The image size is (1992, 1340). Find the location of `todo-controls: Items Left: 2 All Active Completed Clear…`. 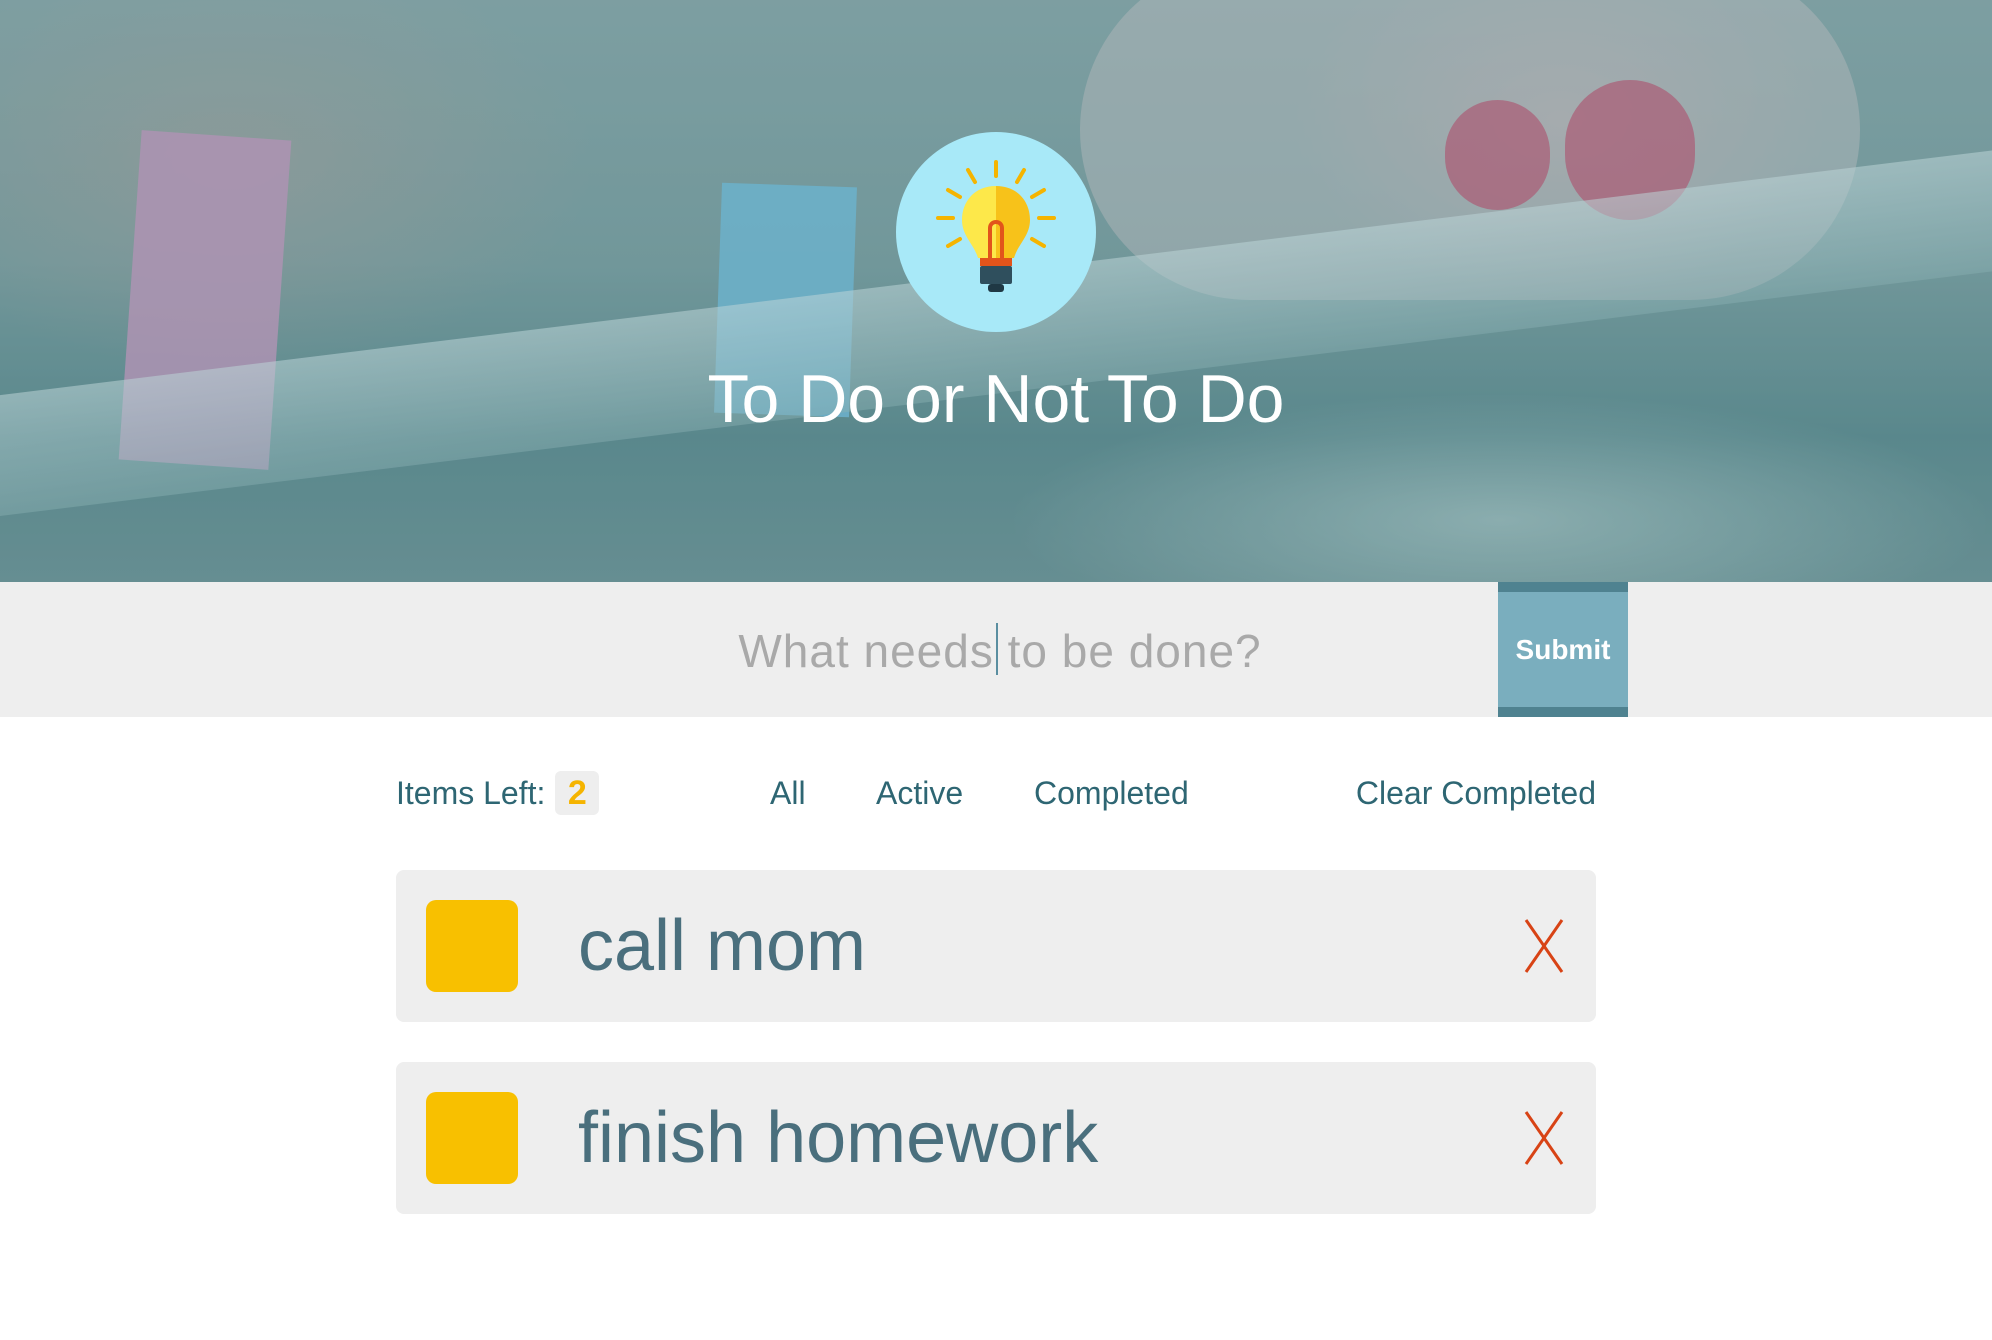

todo-controls: Items Left: 2 All Active Completed Clear… is located at coordinates (996, 793).